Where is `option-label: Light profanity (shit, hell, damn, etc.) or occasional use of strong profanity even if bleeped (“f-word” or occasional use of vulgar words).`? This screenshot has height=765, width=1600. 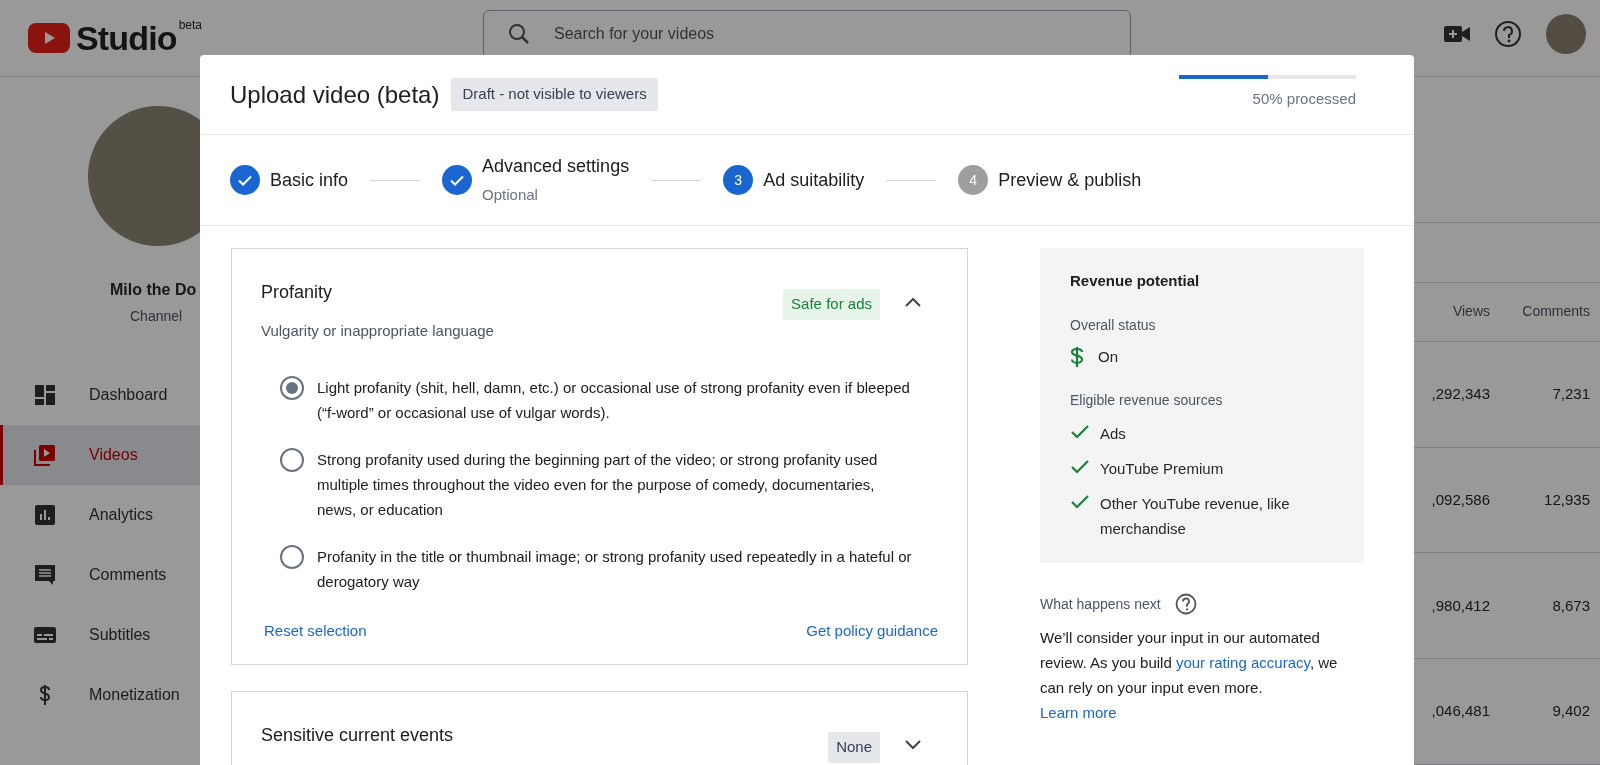 option-label: Light profanity (shit, hell, damn, etc.) or occasional use of strong profanity even if bleeped (“f-word” or occasional use of vulgar words). is located at coordinates (614, 400).